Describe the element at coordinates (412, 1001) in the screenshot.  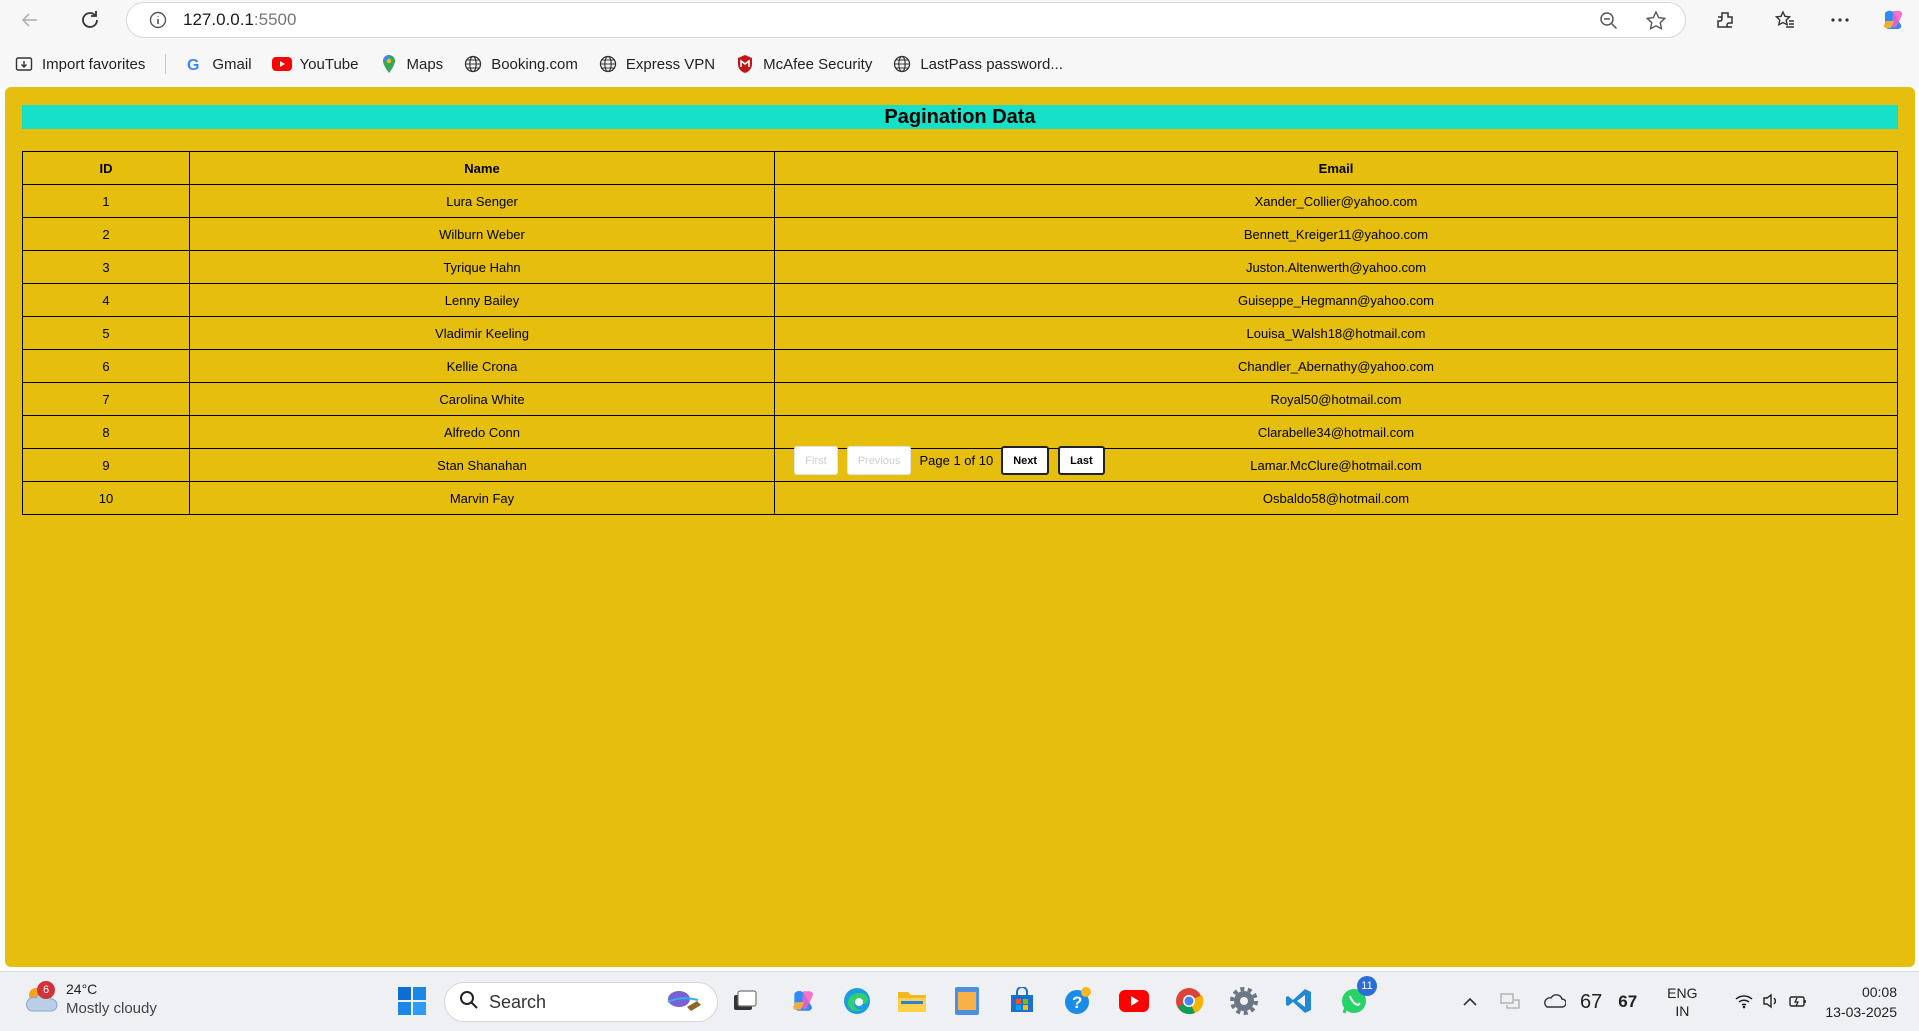
I see `start-icon` at that location.